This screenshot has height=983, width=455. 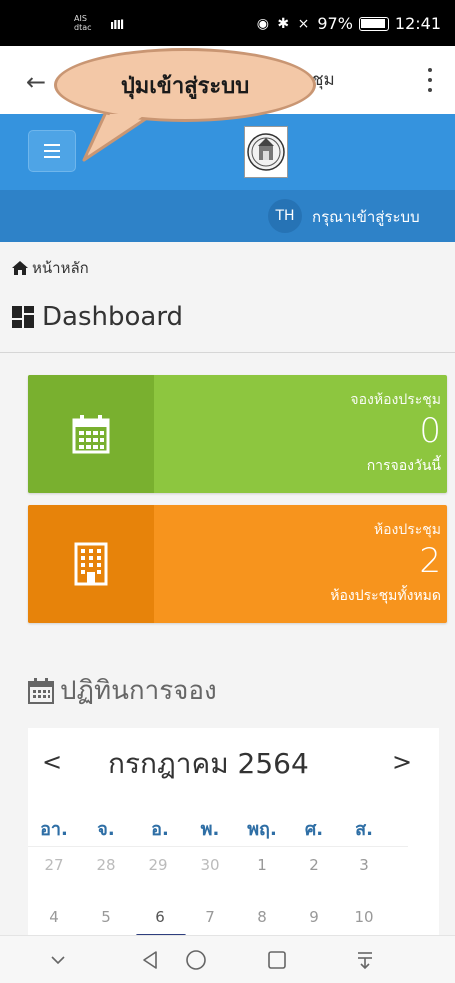 I want to click on calendar-heading: ปฏิทินการจอง, so click(x=122, y=690).